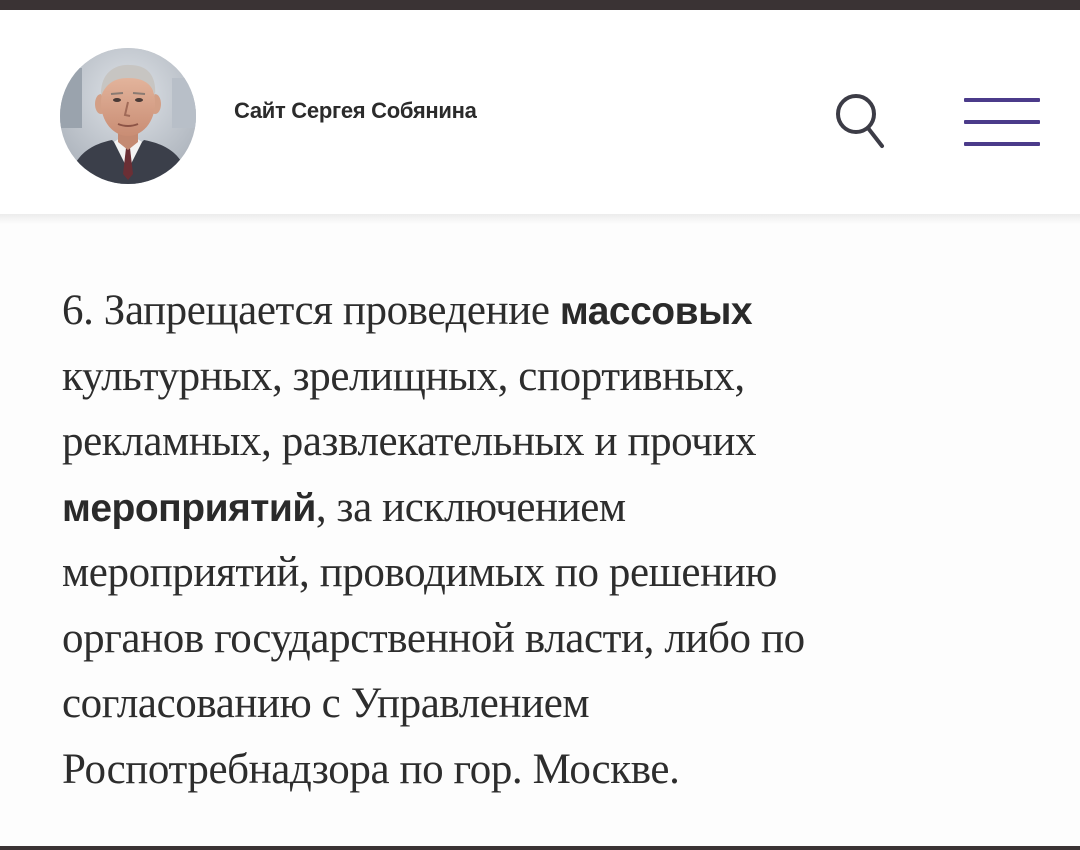 This screenshot has width=1080, height=850. Describe the element at coordinates (355, 111) in the screenshot. I see `site-title: Сайт Сергея Собянина` at that location.